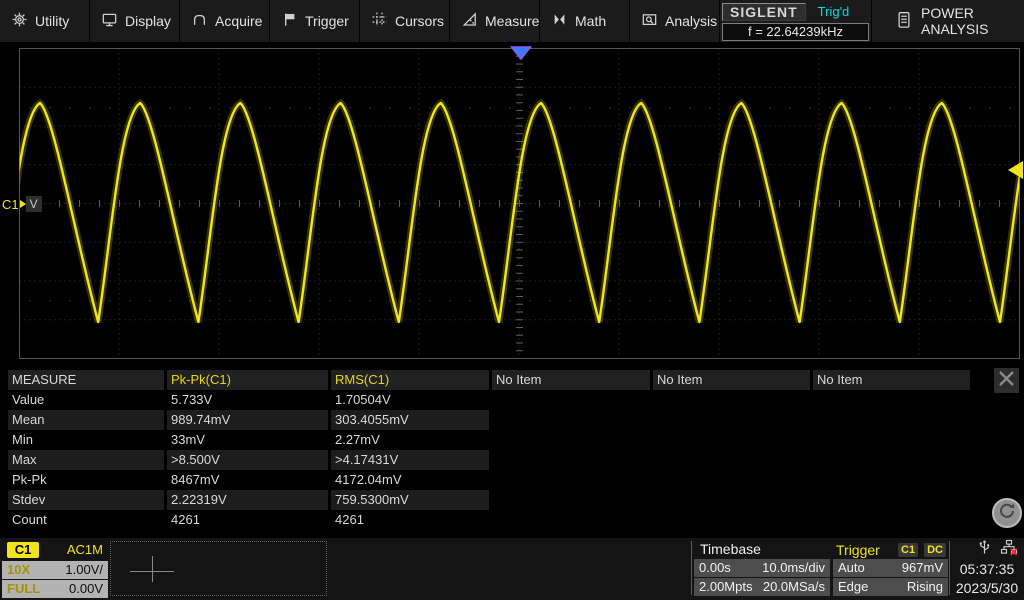 This screenshot has height=600, width=1024. What do you see at coordinates (289, 21) in the screenshot?
I see `flag-icon` at bounding box center [289, 21].